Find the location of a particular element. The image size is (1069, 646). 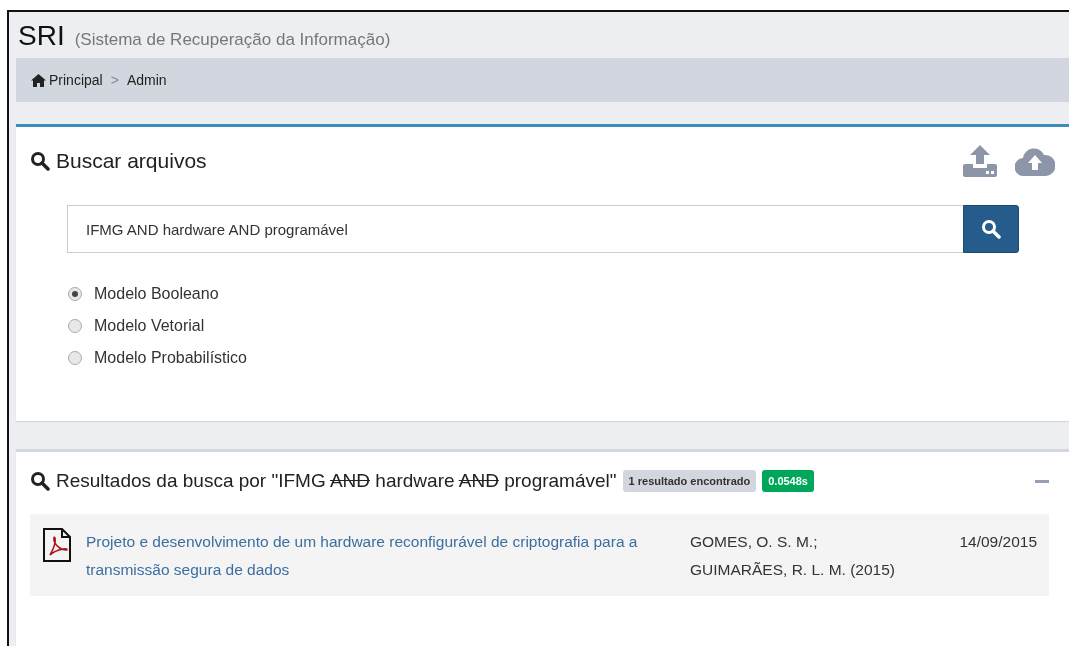

radio-label: Modelo Vetorial is located at coordinates (149, 326).